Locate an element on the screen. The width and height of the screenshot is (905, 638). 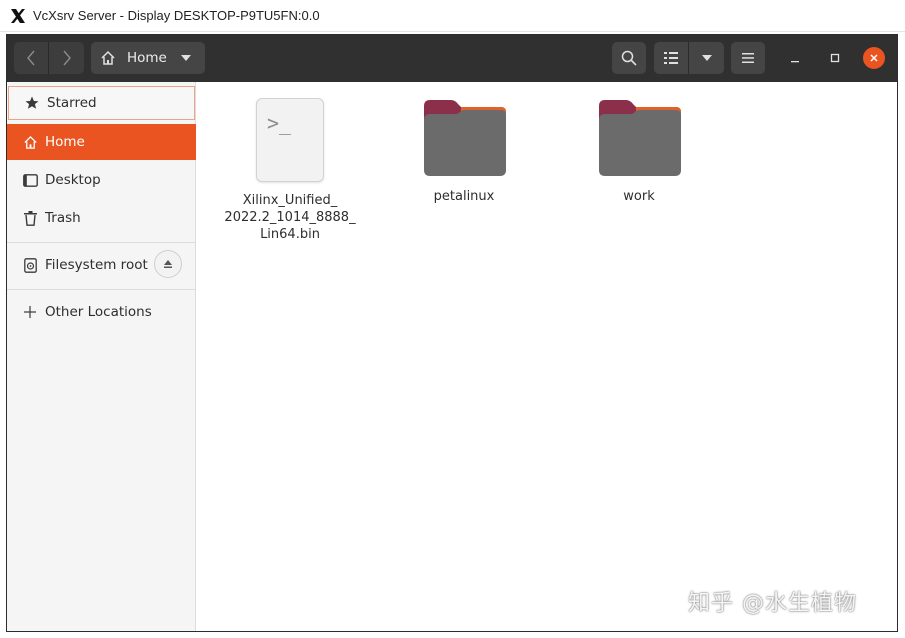
chevron-left-icon is located at coordinates (31, 58).